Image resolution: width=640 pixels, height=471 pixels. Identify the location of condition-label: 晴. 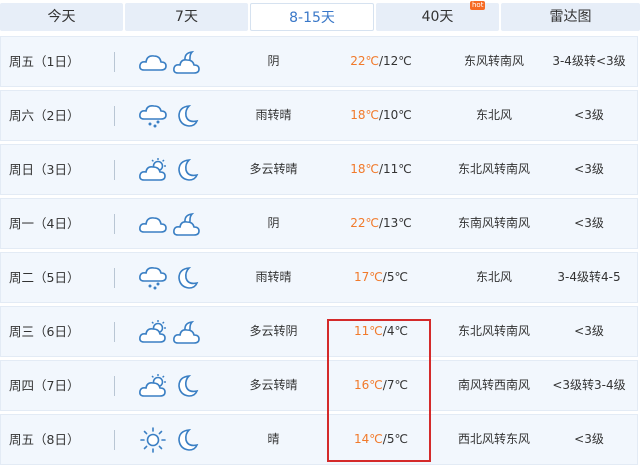
(273, 439).